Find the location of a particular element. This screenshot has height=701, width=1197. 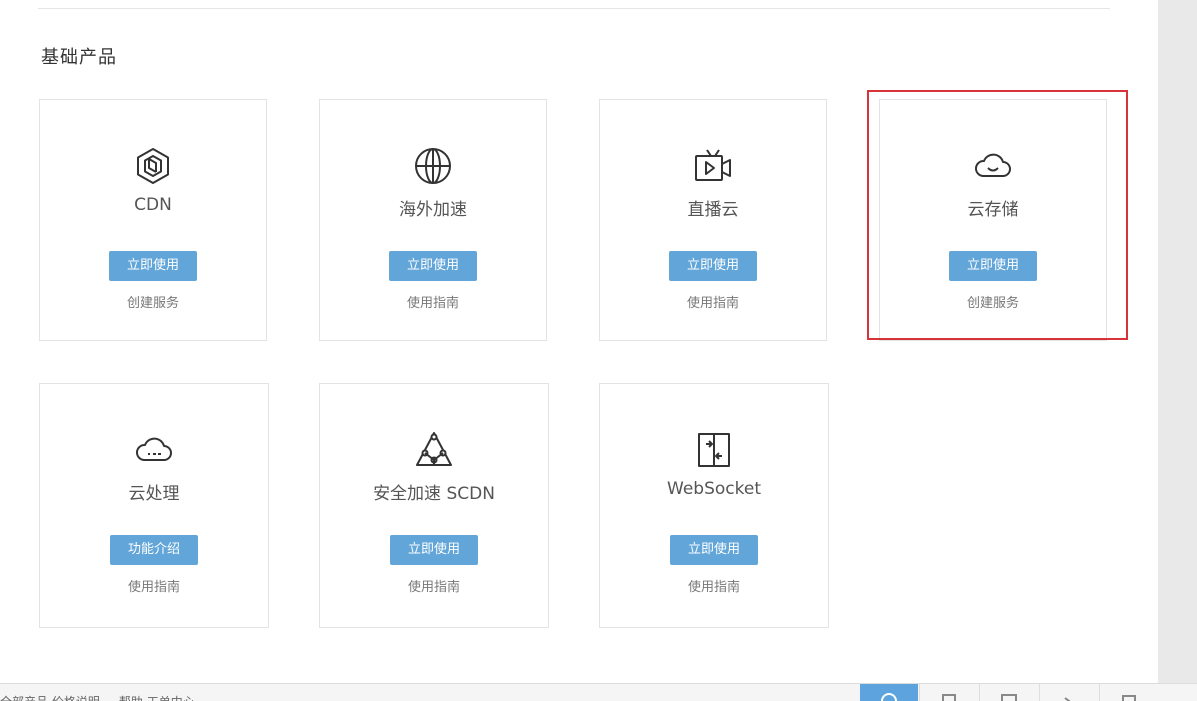

secure-network-icon is located at coordinates (434, 450).